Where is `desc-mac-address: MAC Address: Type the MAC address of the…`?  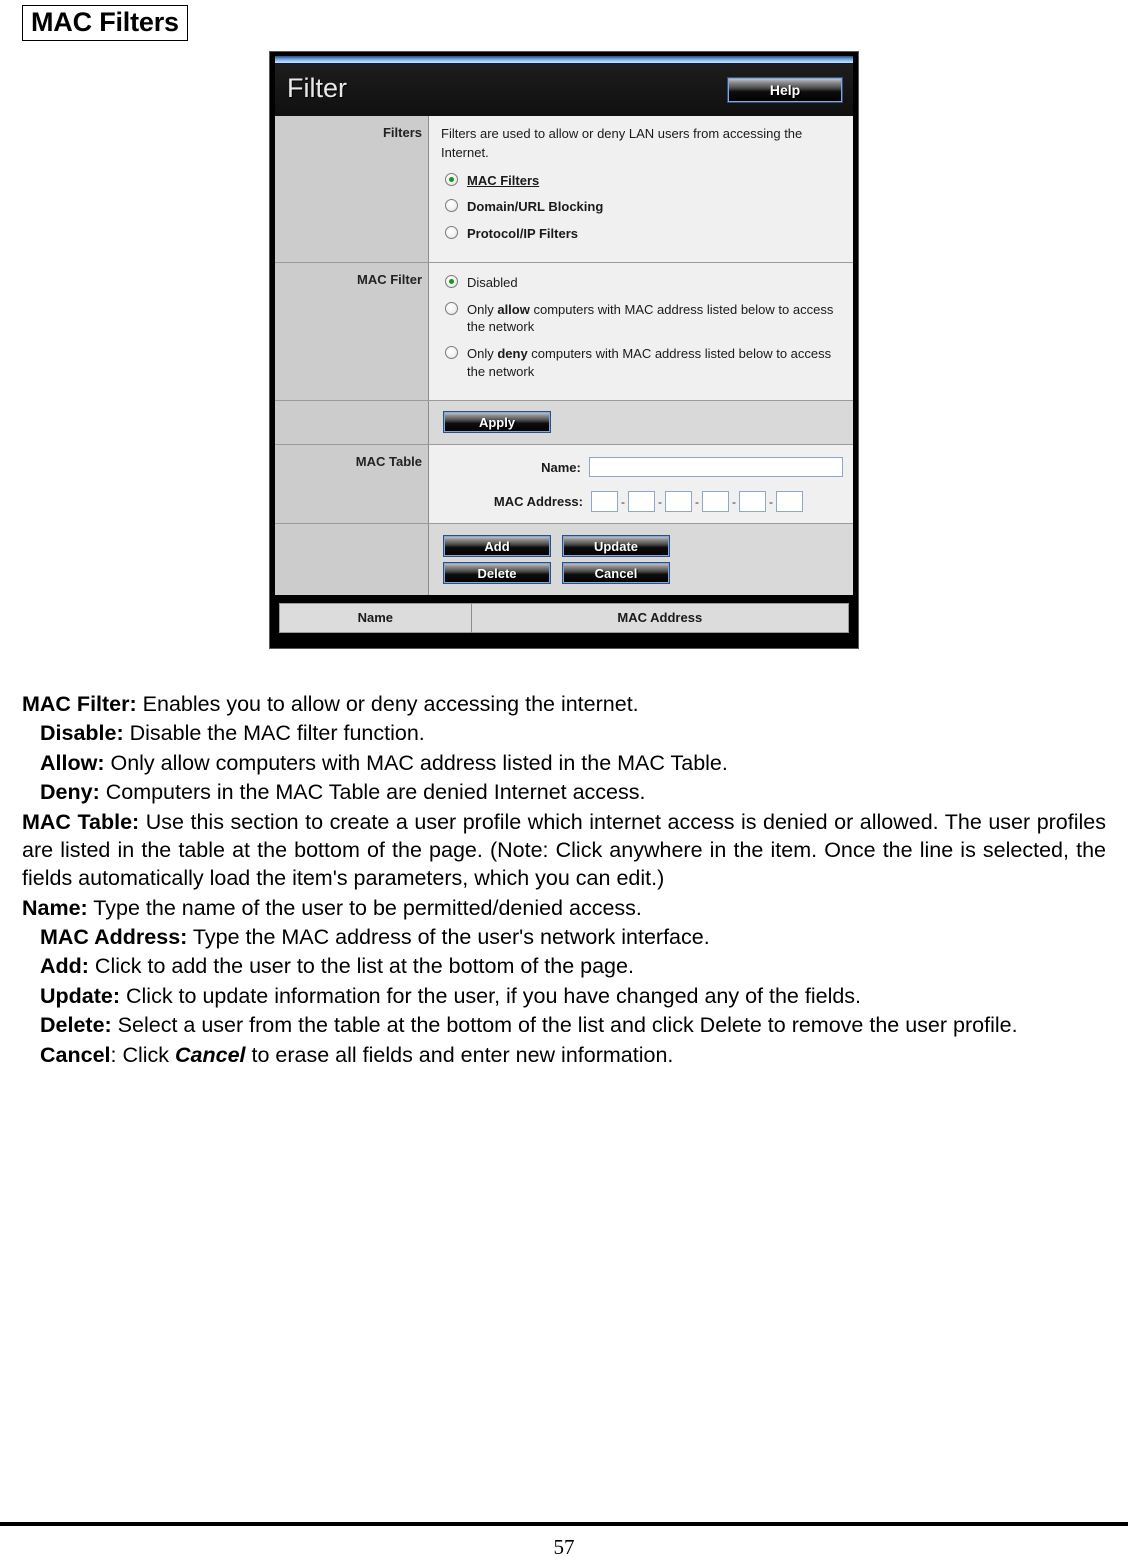
desc-mac-address: MAC Address: Type the MAC address of the… is located at coordinates (573, 937).